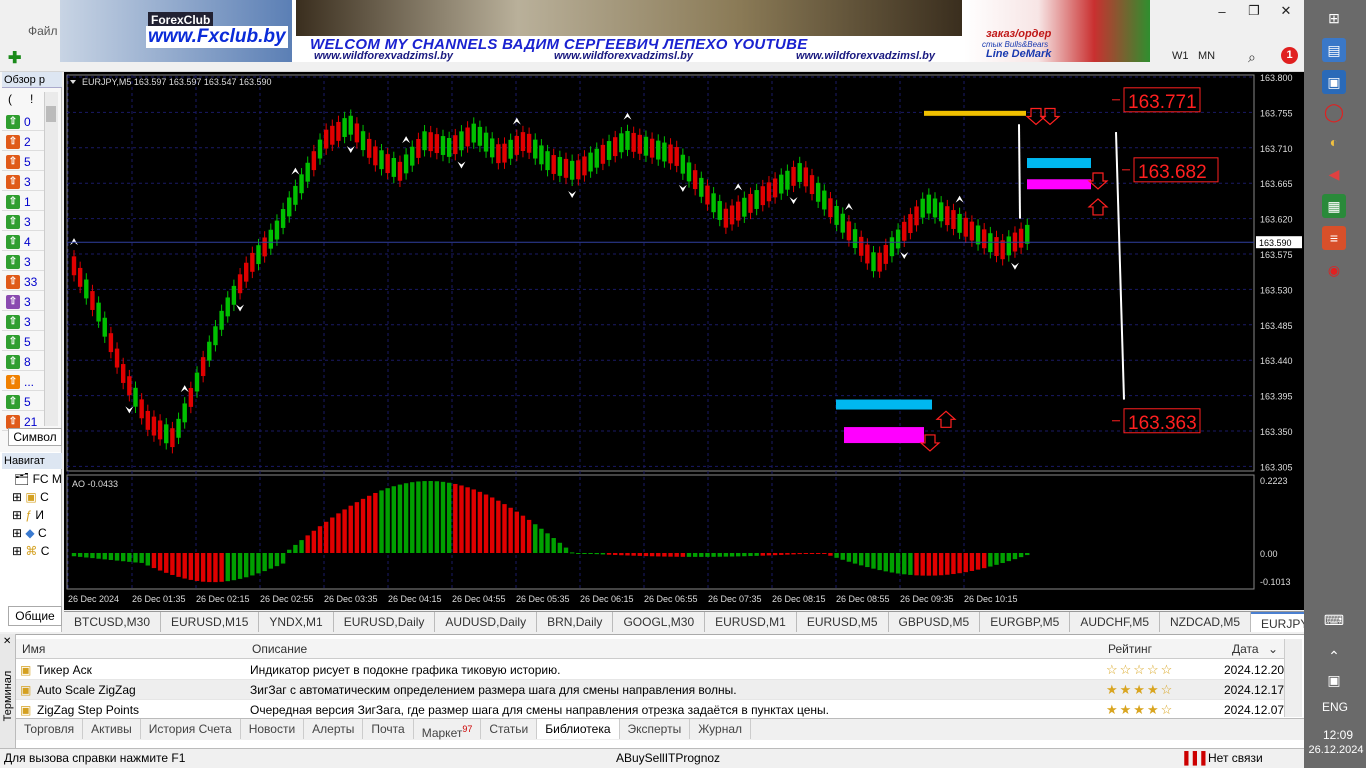 The height and width of the screenshot is (768, 1366). I want to click on chart-tab: EURUSD,M5, so click(843, 622).